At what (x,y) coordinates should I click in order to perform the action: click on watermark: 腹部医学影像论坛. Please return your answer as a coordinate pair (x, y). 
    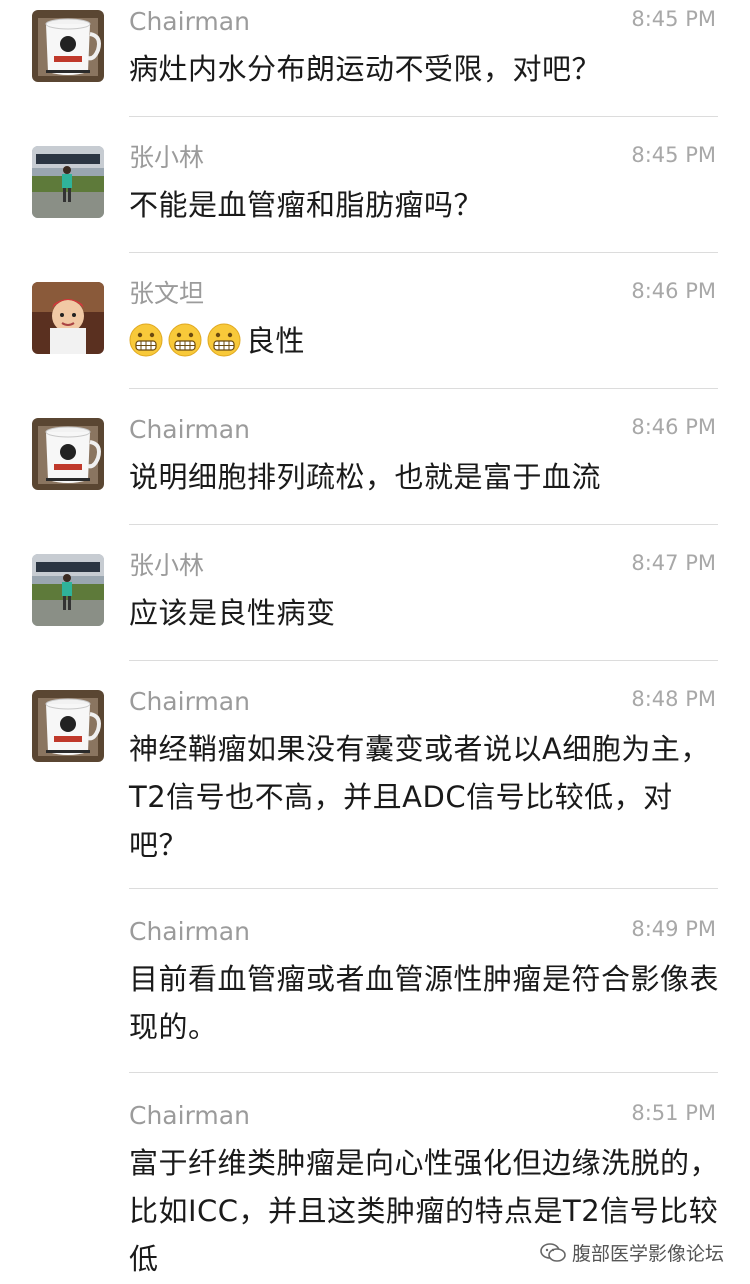
    Looking at the image, I should click on (631, 1252).